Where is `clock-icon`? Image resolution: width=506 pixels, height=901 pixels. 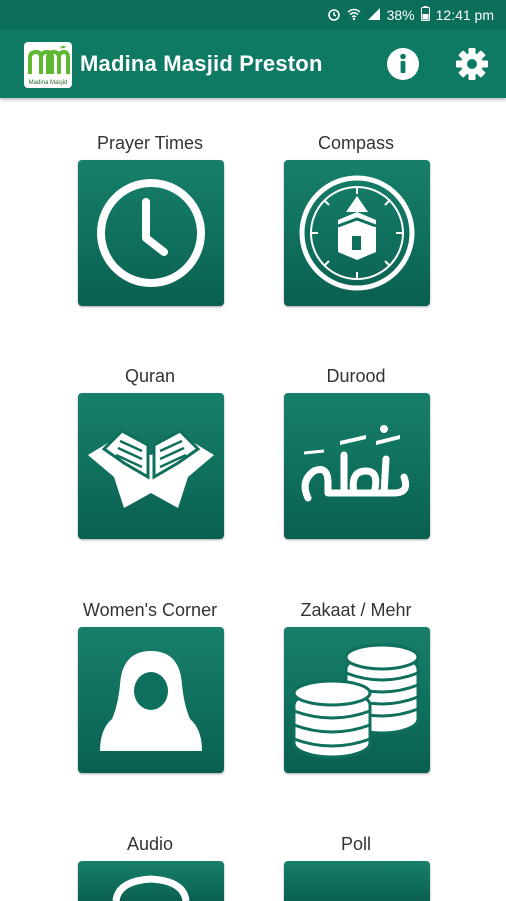
clock-icon is located at coordinates (151, 233).